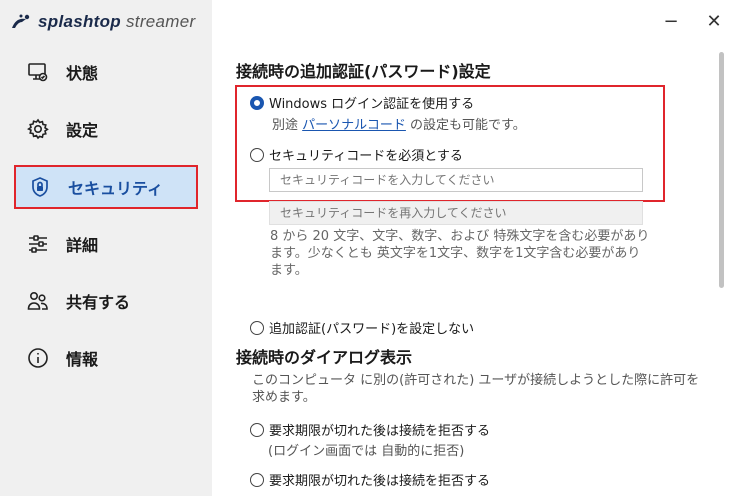 The image size is (746, 496). What do you see at coordinates (324, 357) in the screenshot?
I see `section-title-dialog: 接続時のダイアログ表示` at bounding box center [324, 357].